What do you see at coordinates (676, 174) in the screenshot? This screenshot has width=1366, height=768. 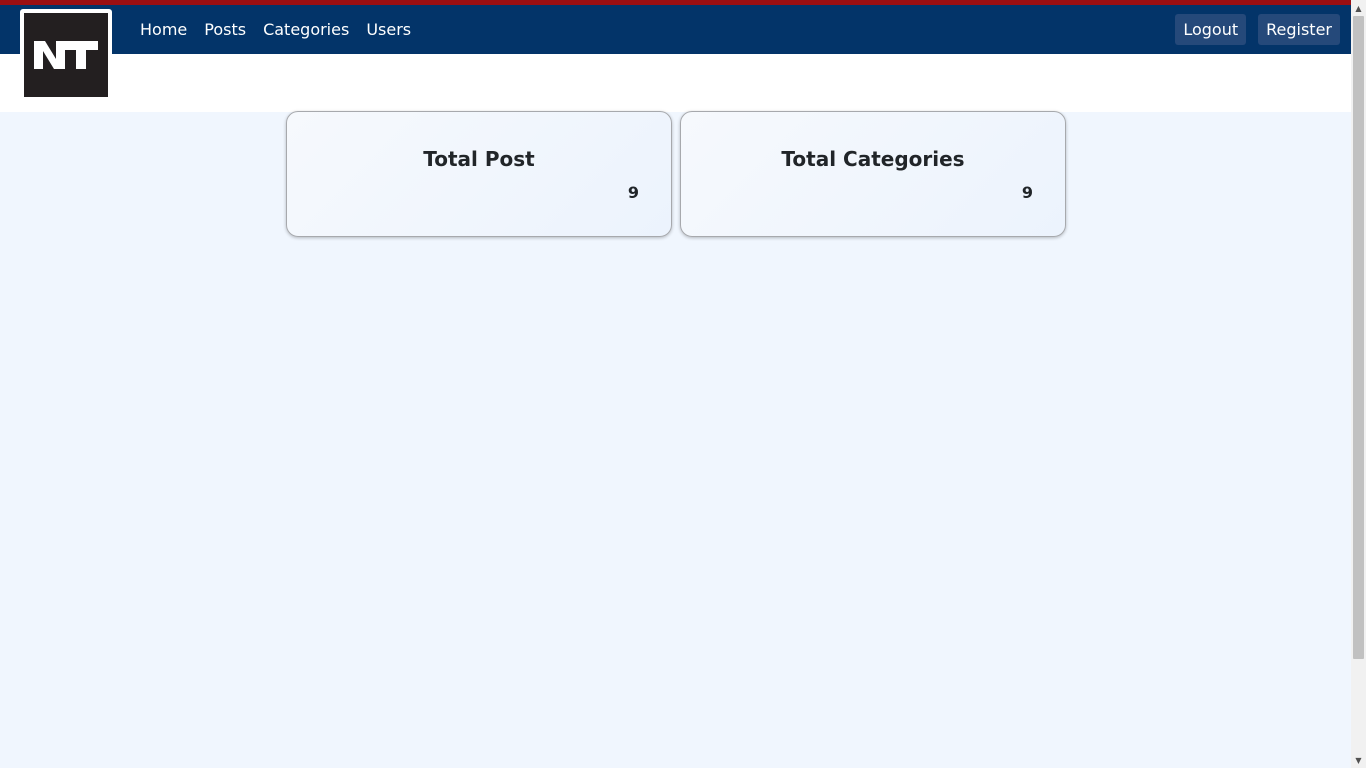 I see `stats-cards: Total Post 9 Total Categories 9` at bounding box center [676, 174].